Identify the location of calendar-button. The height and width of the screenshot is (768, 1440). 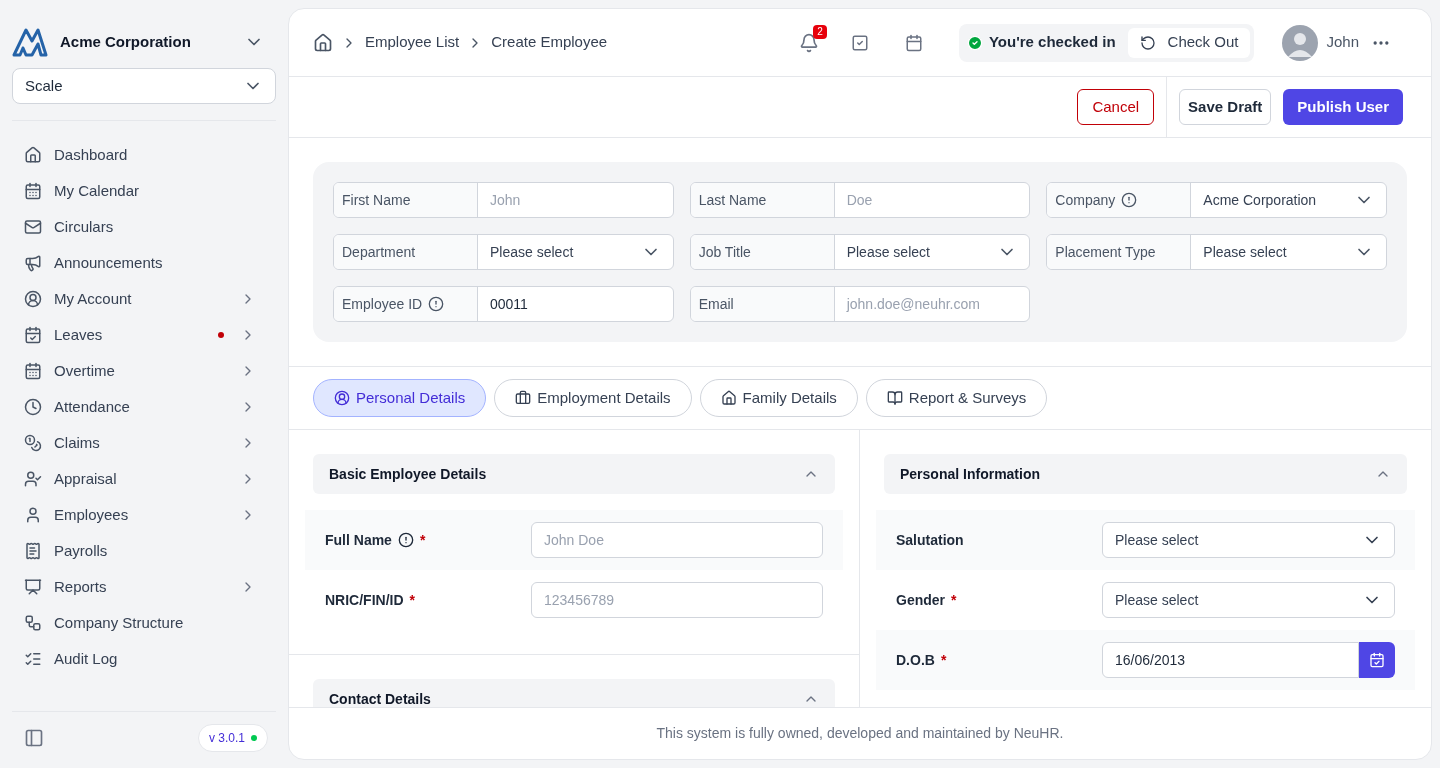
(1377, 660).